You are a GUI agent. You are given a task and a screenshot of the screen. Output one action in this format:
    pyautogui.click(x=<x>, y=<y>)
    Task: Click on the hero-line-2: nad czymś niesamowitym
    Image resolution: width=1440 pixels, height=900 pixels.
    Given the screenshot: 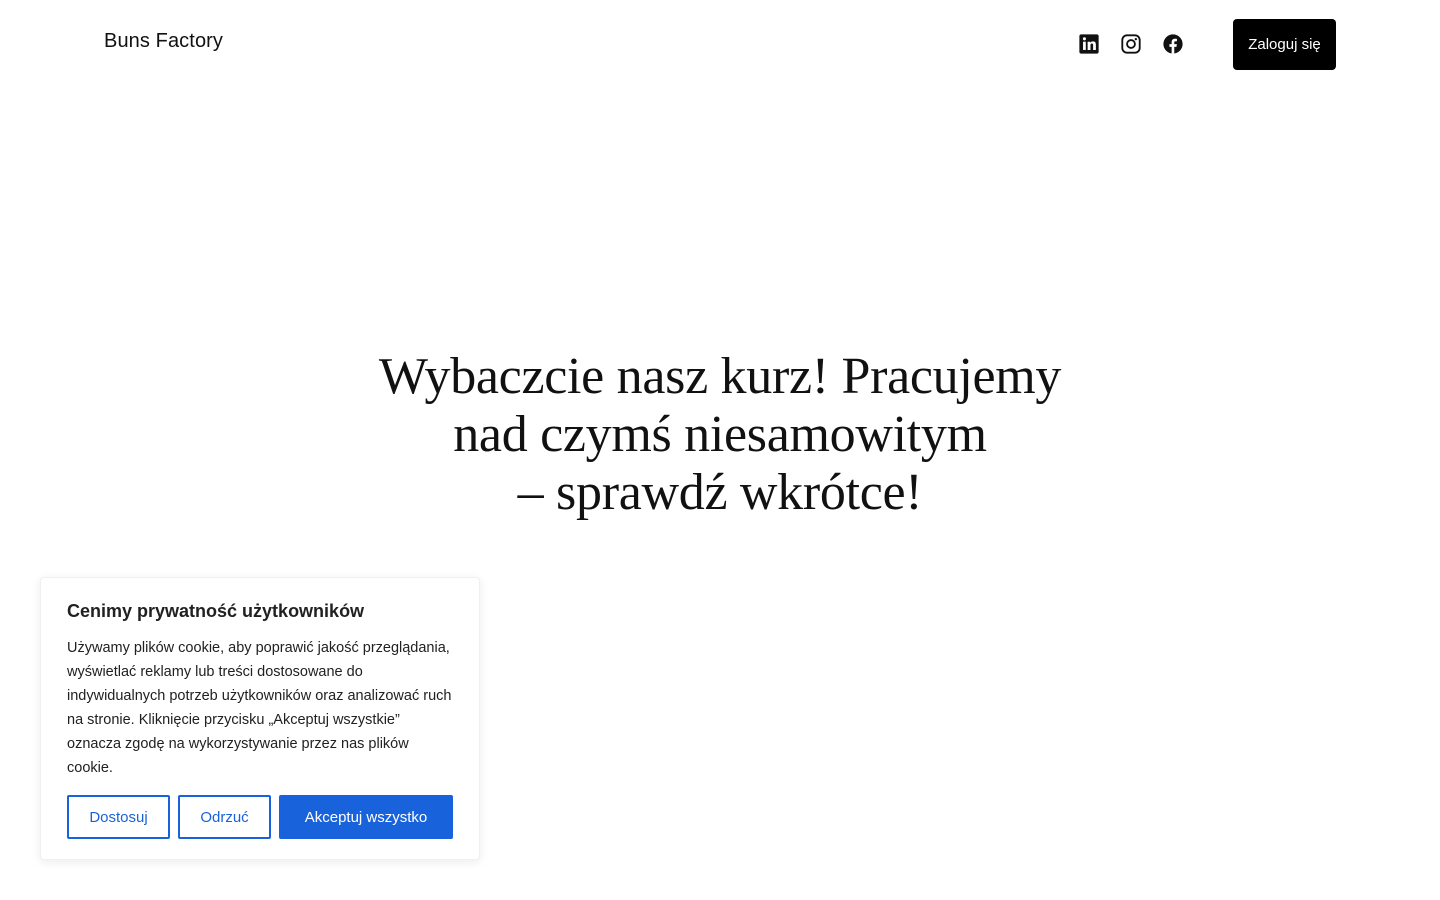 What is the action you would take?
    pyautogui.click(x=720, y=434)
    